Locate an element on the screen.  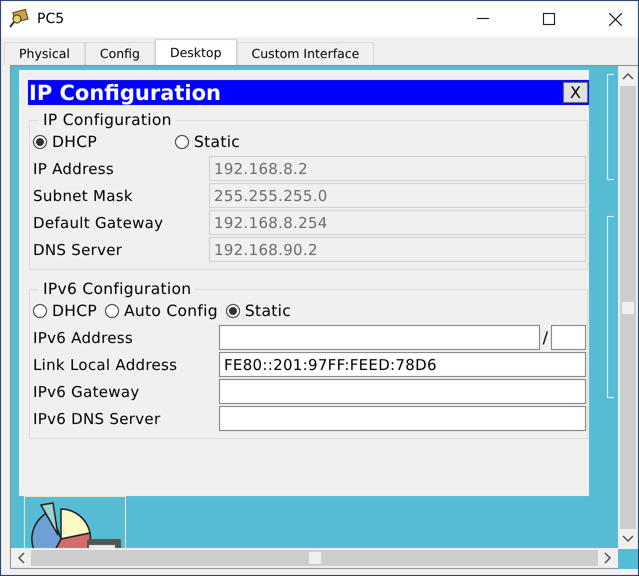
radio-option: Auto Config is located at coordinates (161, 311).